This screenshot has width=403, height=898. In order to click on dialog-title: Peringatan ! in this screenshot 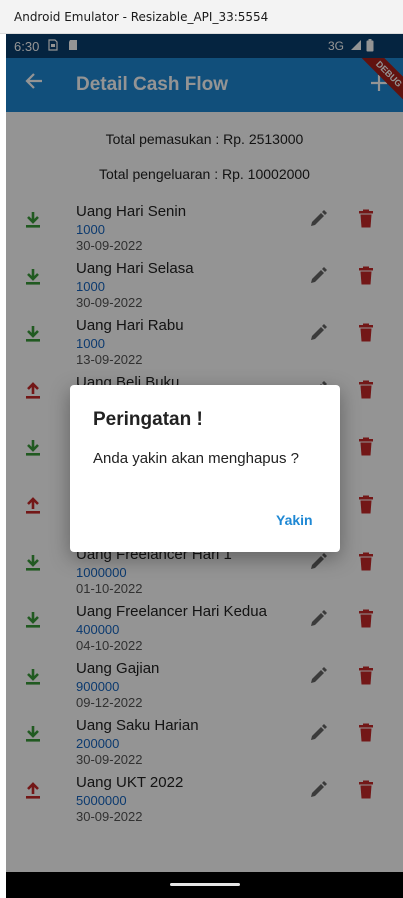, I will do `click(148, 419)`.